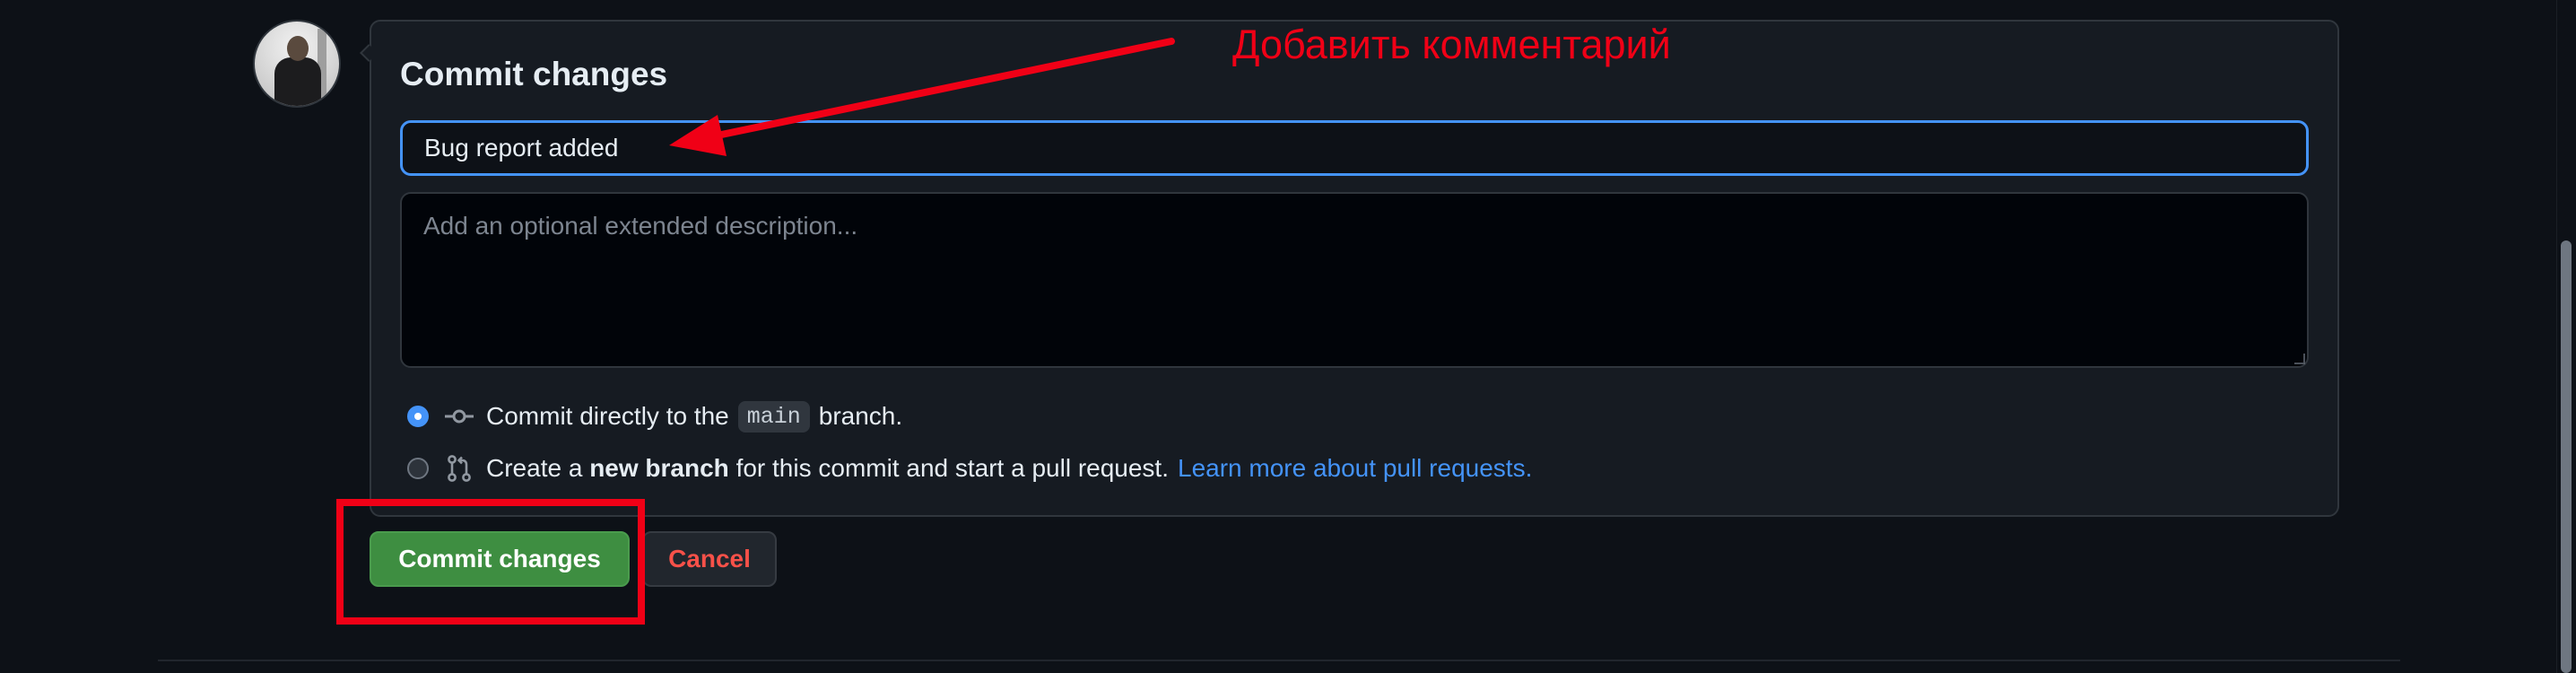 The image size is (2576, 673). Describe the element at coordinates (2566, 456) in the screenshot. I see `scrollbar-thumb` at that location.